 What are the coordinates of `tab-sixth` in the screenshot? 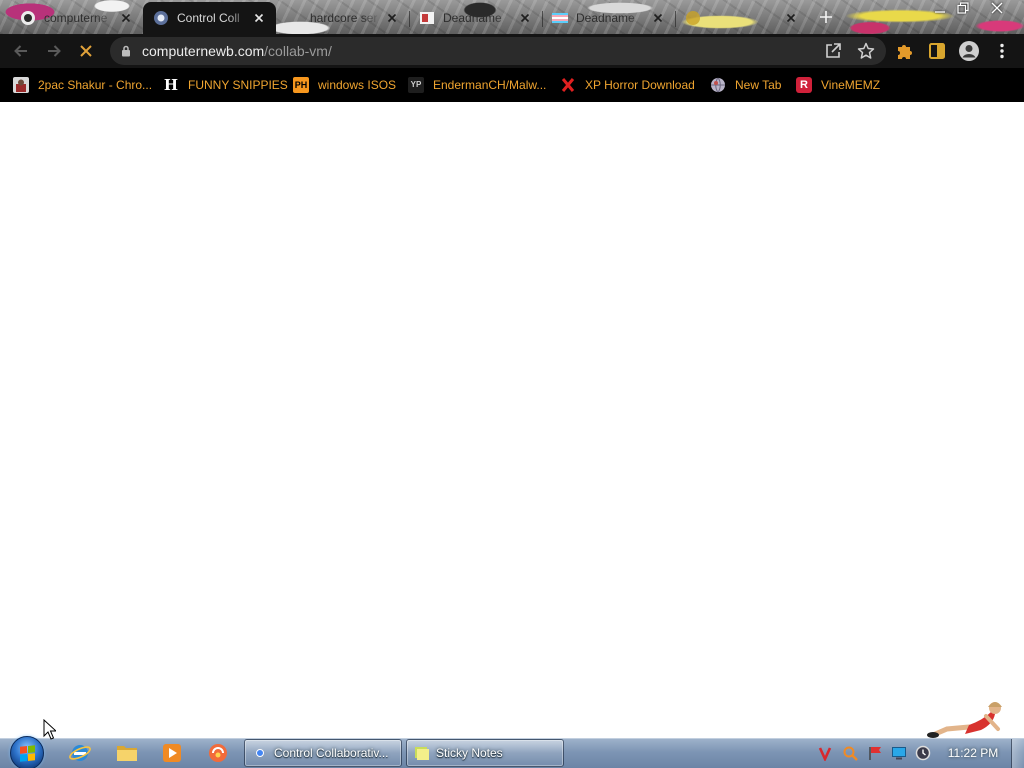 It's located at (741, 18).